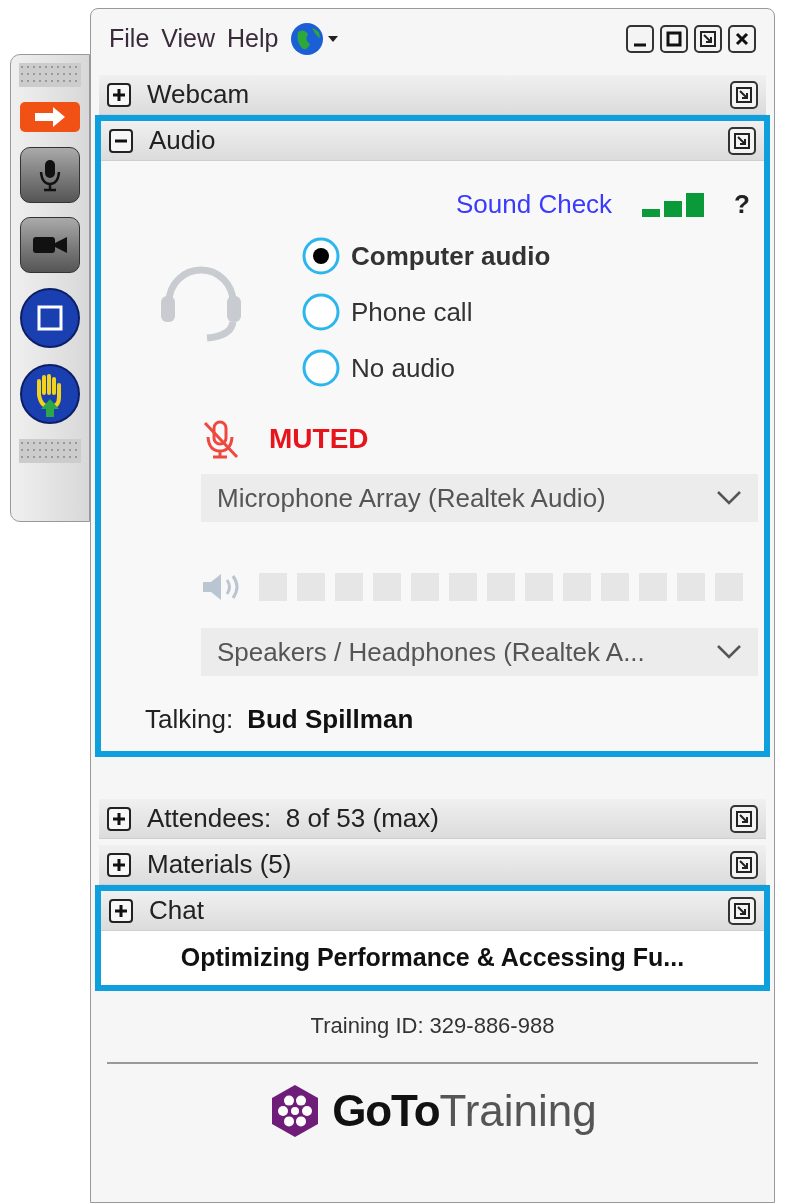 The height and width of the screenshot is (1203, 800). What do you see at coordinates (182, 140) in the screenshot?
I see `section-title: Audio` at bounding box center [182, 140].